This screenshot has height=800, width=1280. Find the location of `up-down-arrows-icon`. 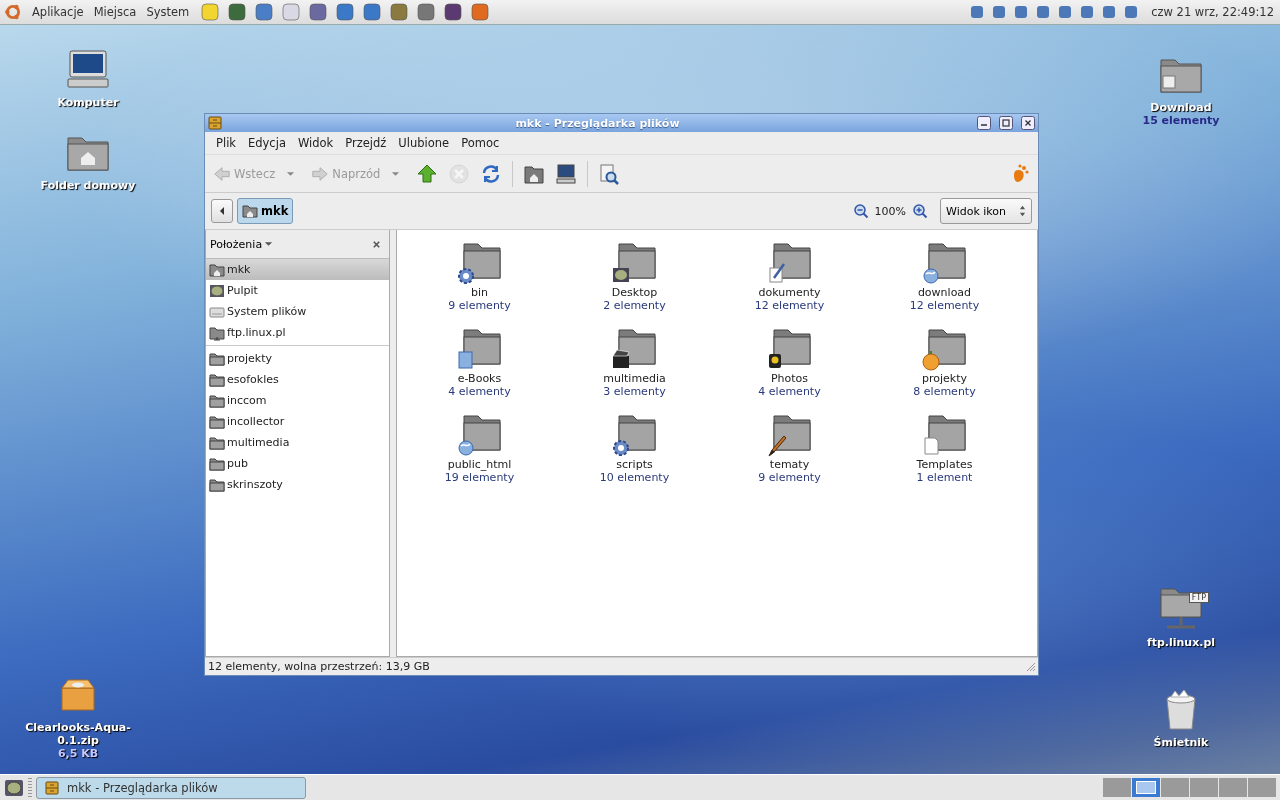

up-down-arrows-icon is located at coordinates (1022, 211).